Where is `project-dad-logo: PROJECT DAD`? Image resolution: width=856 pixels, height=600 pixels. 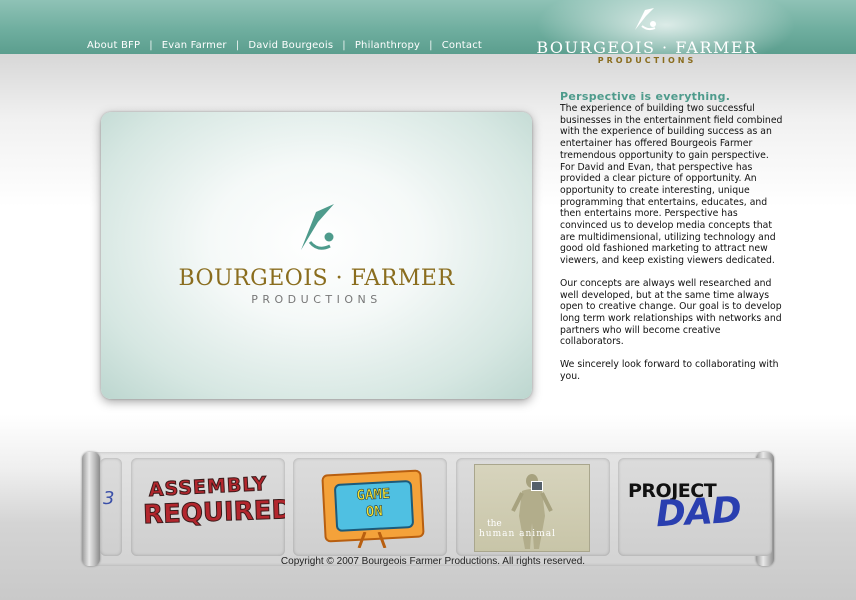
project-dad-logo: PROJECT DAD is located at coordinates (698, 511).